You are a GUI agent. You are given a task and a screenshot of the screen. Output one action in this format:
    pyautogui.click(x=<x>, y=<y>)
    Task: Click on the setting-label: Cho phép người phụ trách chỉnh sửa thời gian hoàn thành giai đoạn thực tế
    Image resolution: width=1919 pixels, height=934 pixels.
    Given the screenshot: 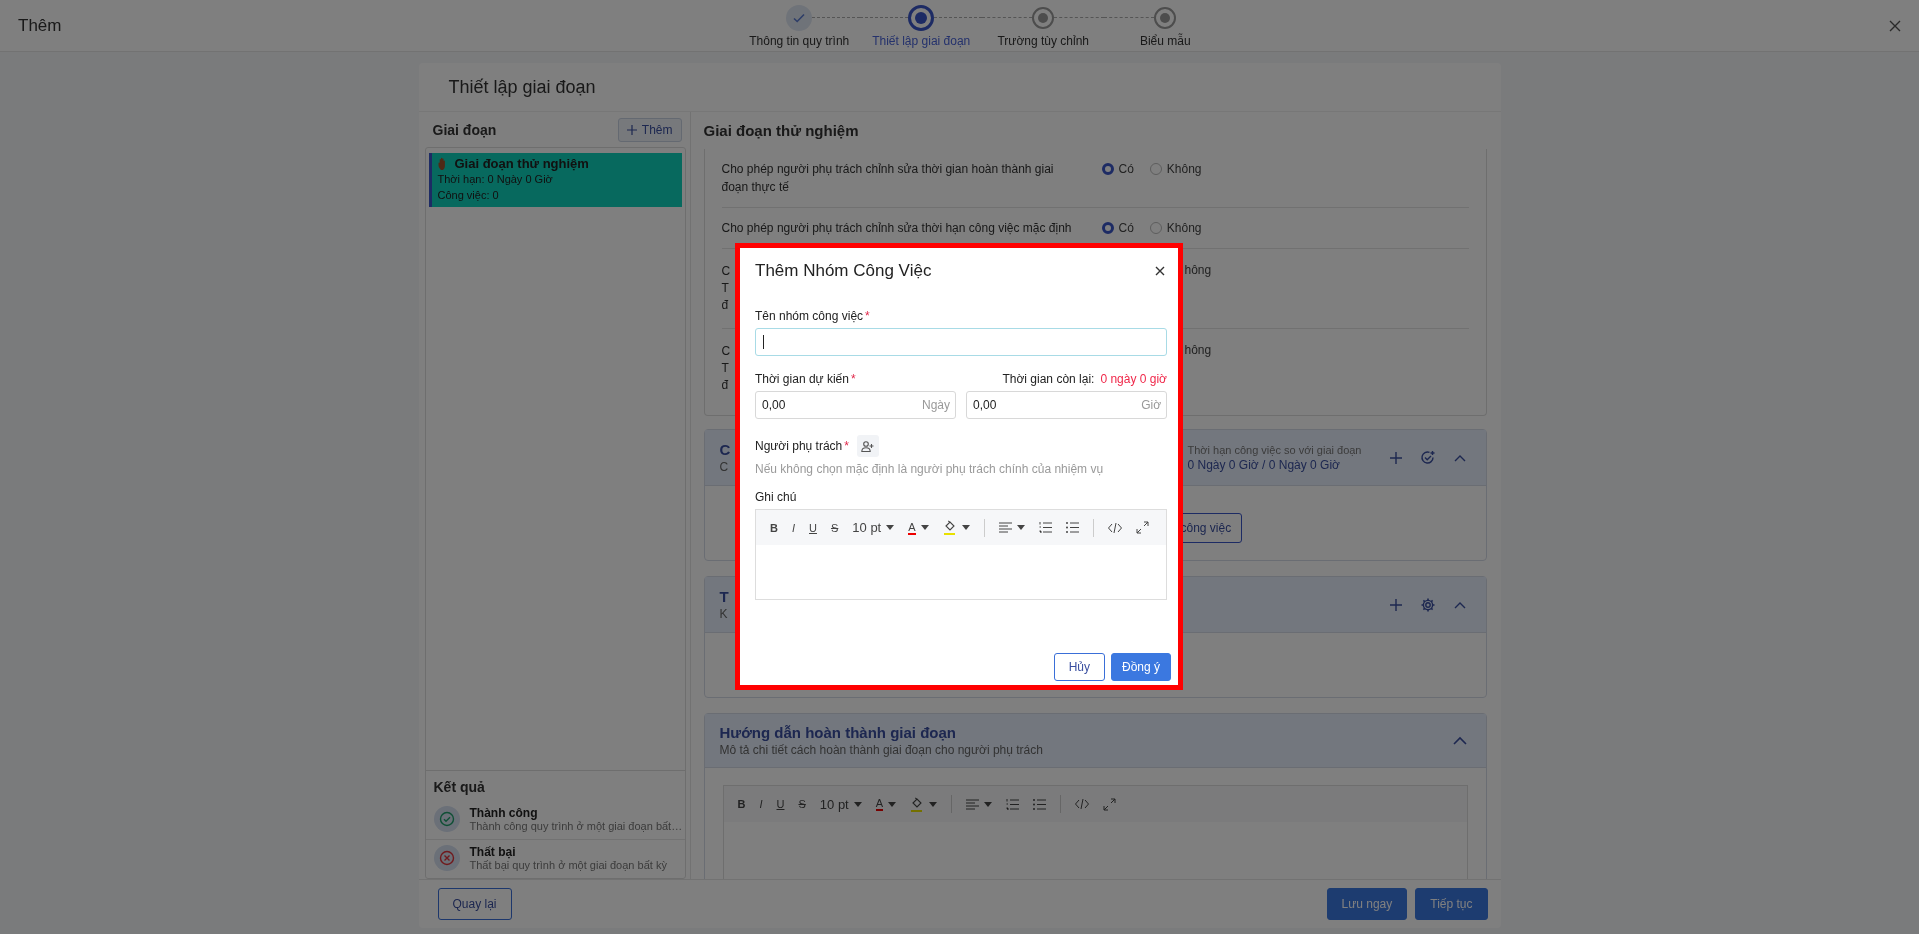 What is the action you would take?
    pyautogui.click(x=888, y=178)
    